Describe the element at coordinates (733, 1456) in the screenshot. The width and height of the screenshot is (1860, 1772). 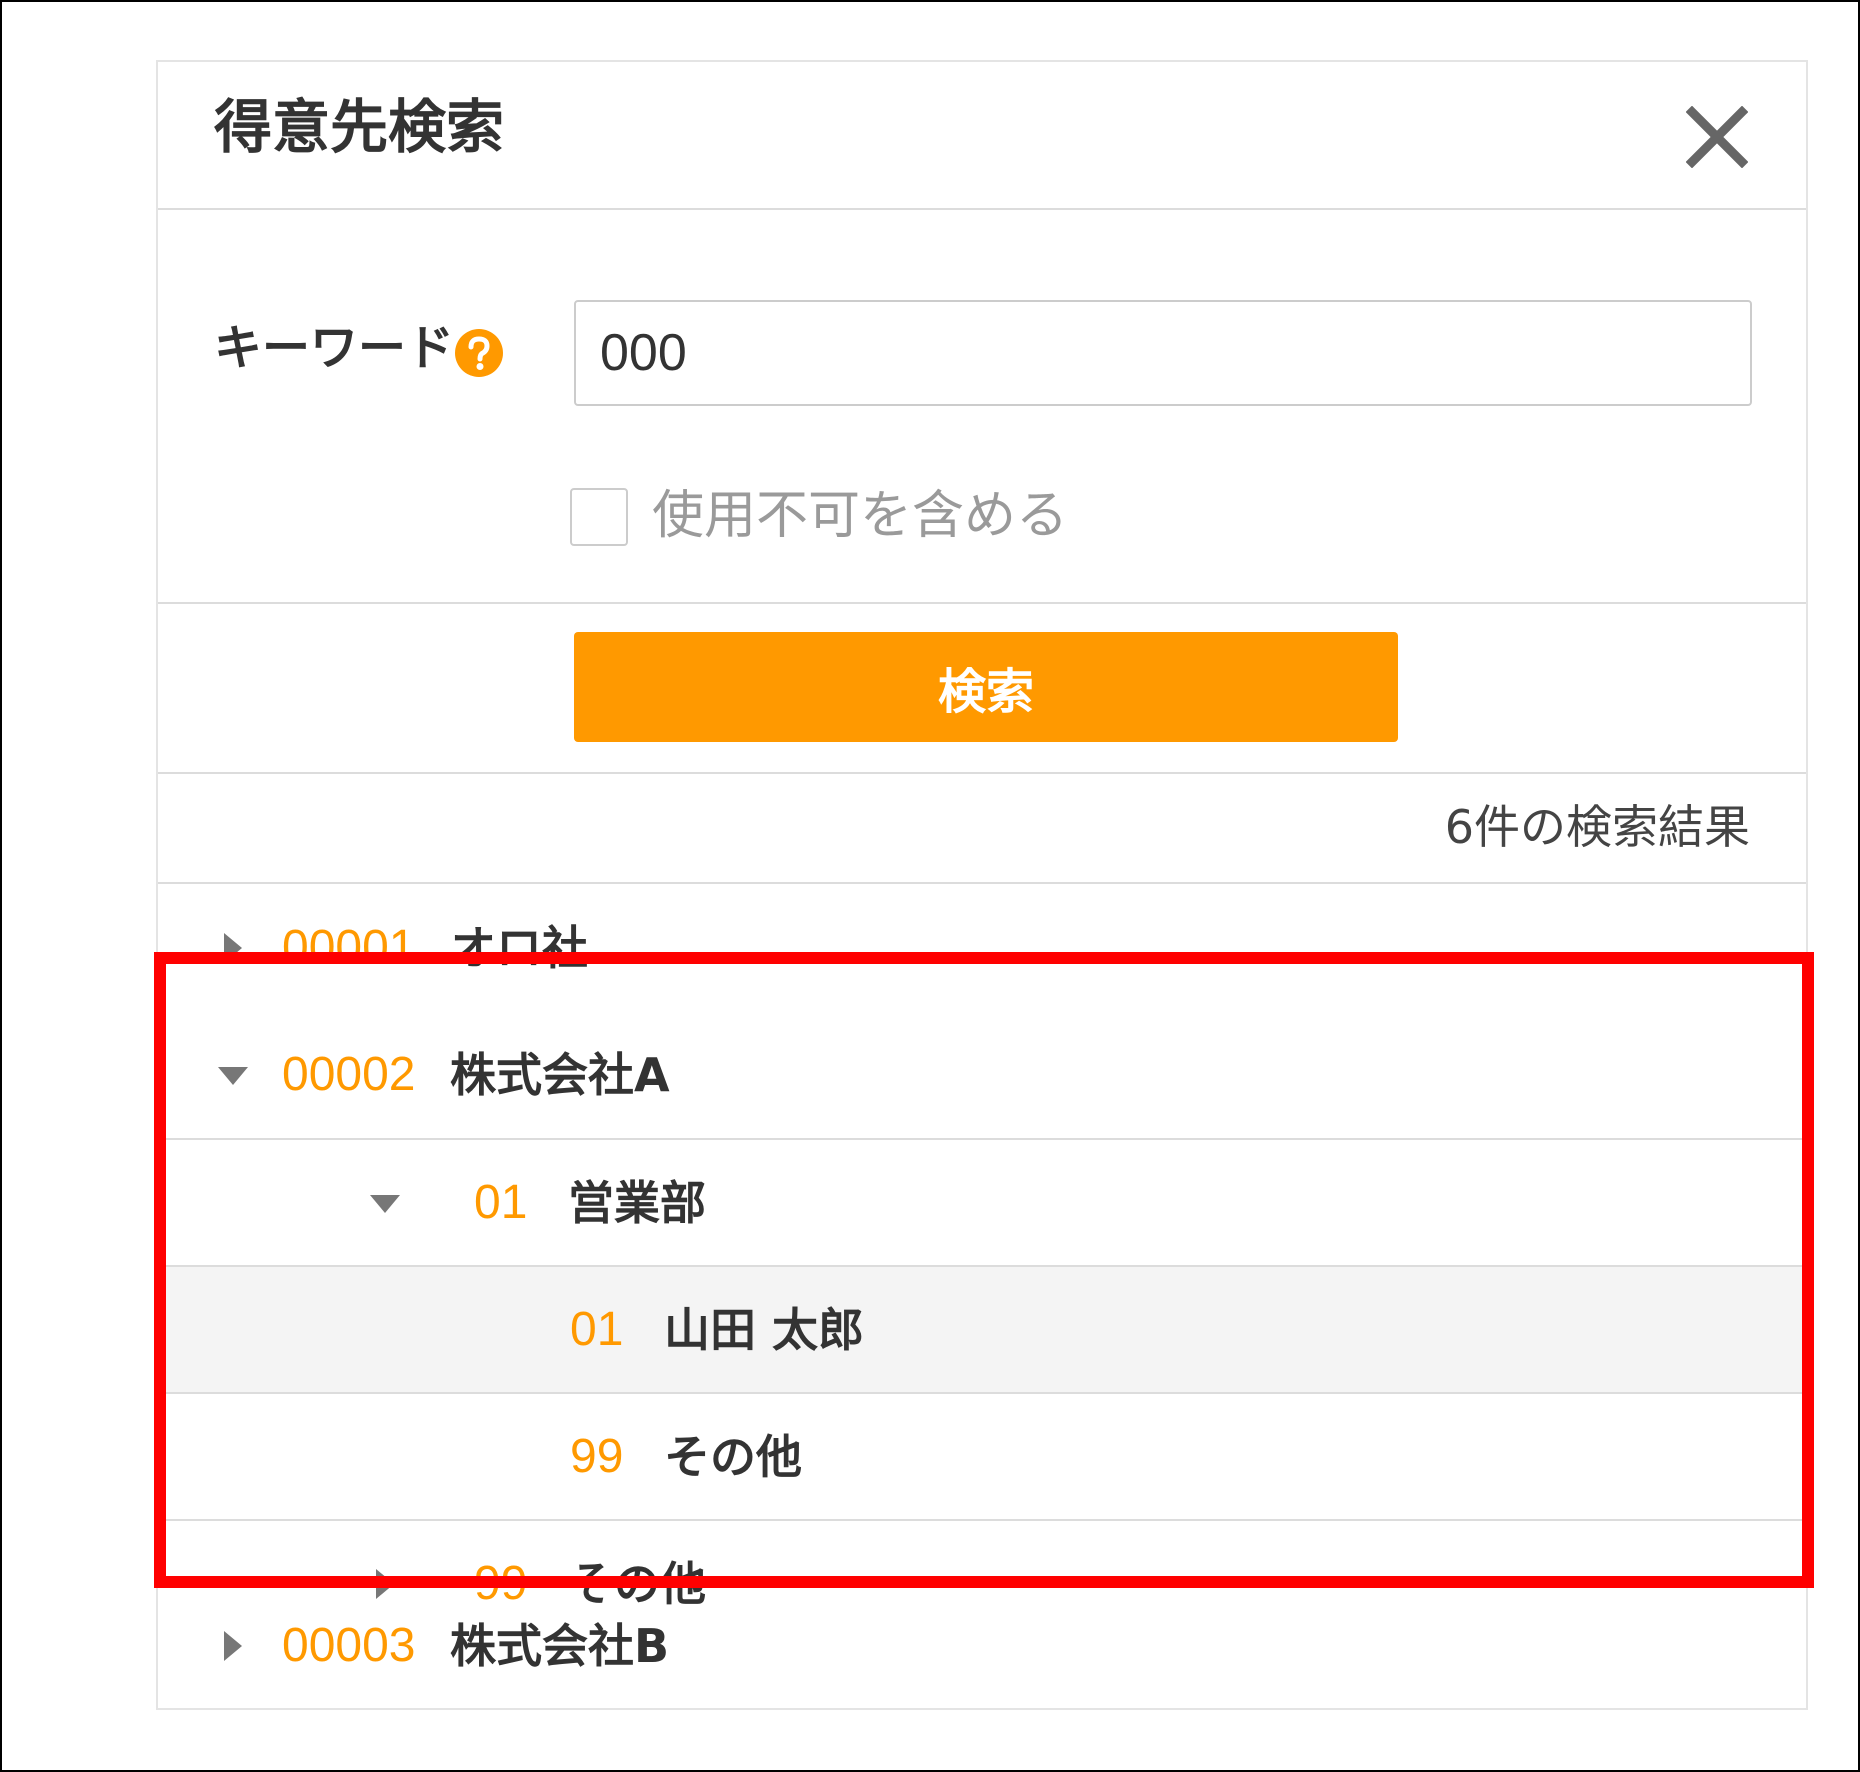
I see `row-name: その他` at that location.